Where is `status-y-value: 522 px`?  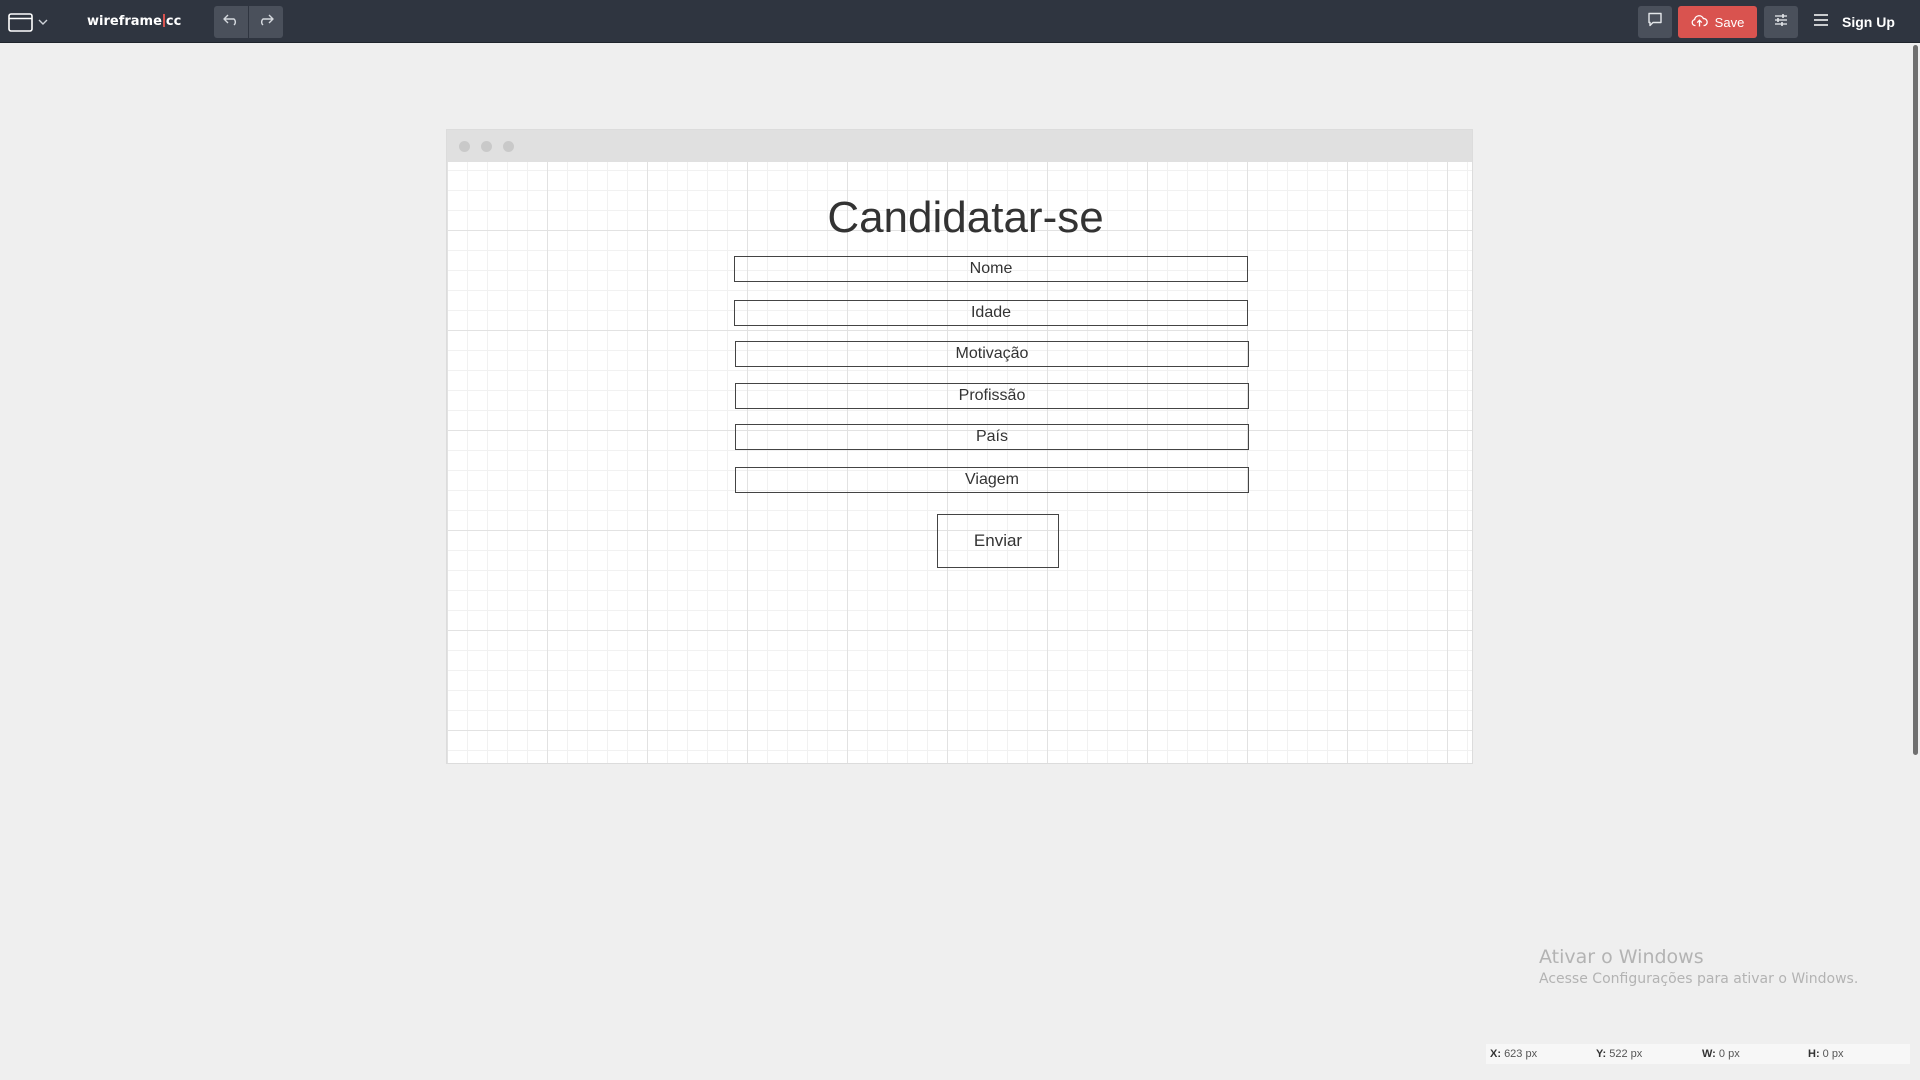 status-y-value: 522 px is located at coordinates (1626, 1054).